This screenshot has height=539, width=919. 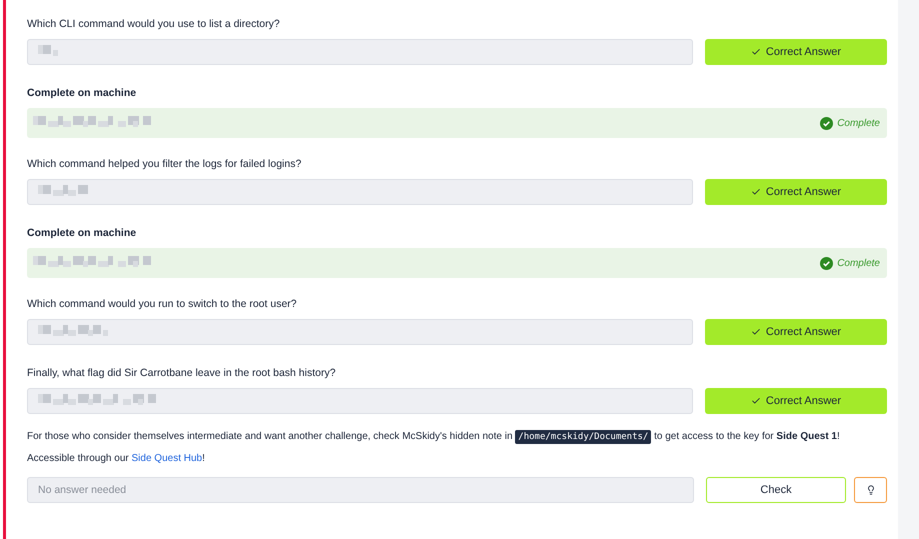 I want to click on question-text: Which command would you run to switch to the root user?, so click(x=162, y=304).